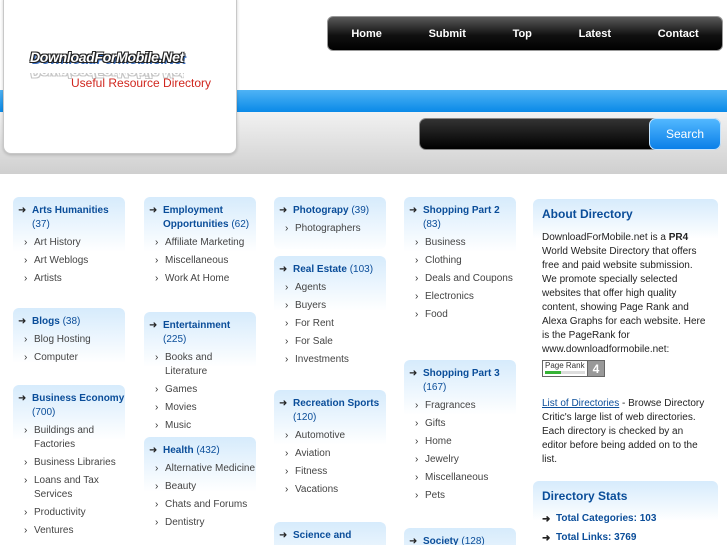  I want to click on nav-top: Top, so click(522, 34).